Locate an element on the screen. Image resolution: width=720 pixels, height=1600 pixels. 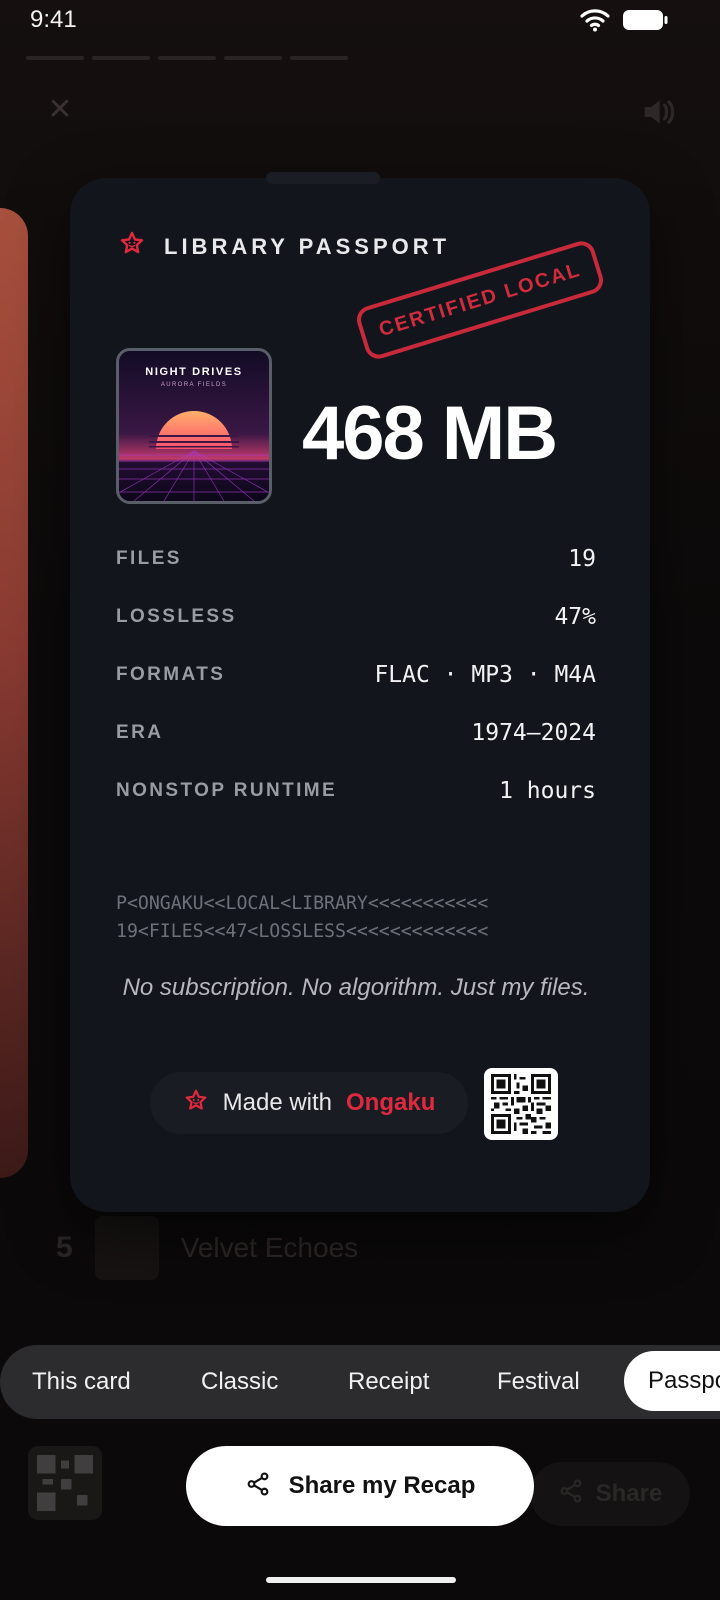
wifi-icon is located at coordinates (595, 20).